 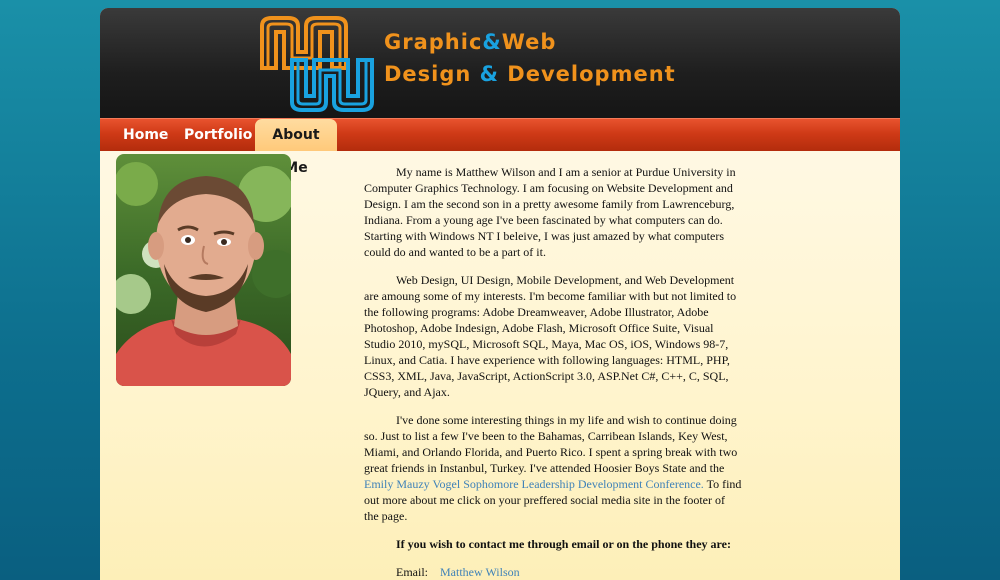 I want to click on logo-text-line2: Design & Development, so click(x=530, y=74).